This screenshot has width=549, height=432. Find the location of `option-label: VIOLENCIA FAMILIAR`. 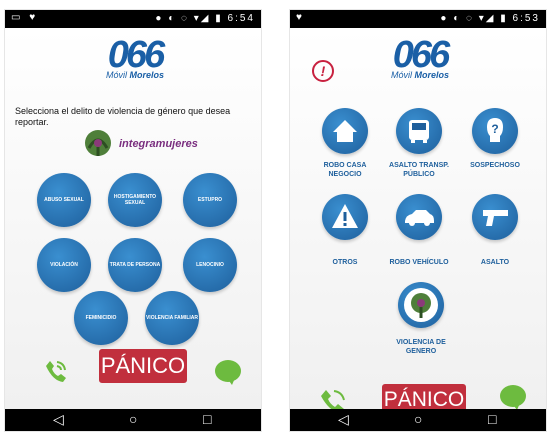

option-label: VIOLENCIA FAMILIAR is located at coordinates (172, 318).